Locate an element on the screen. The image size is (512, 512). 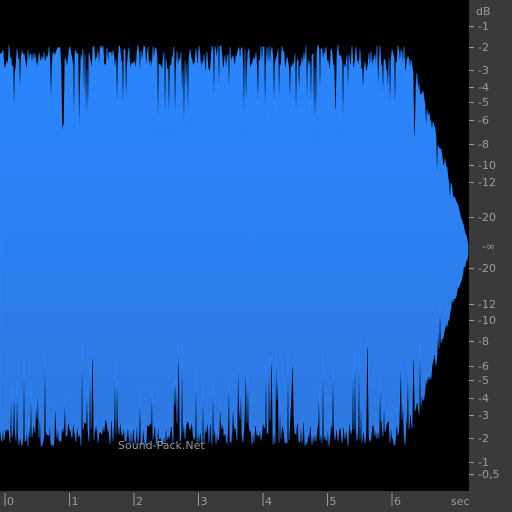
time-label: 2 is located at coordinates (139, 501).